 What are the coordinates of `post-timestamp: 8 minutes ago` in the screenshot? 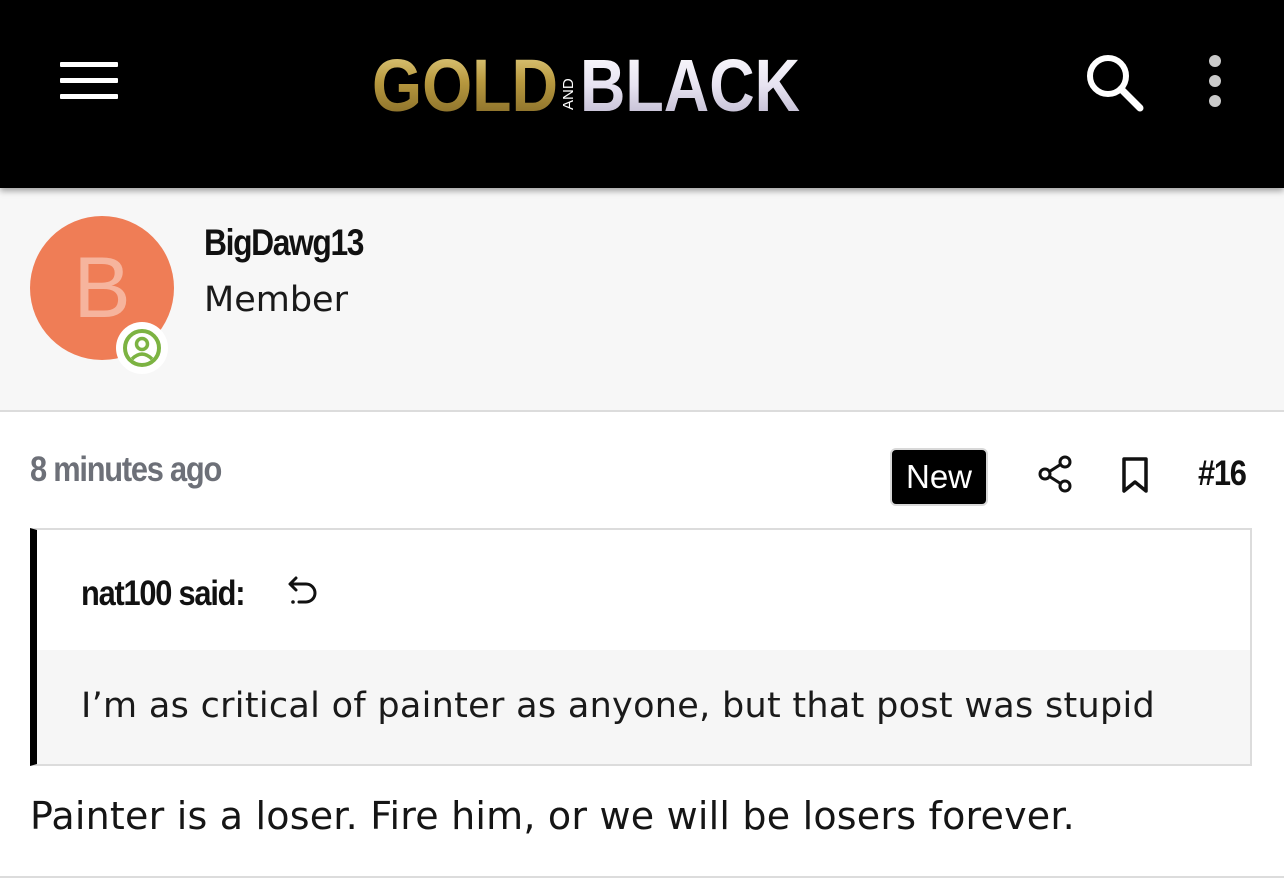 It's located at (126, 470).